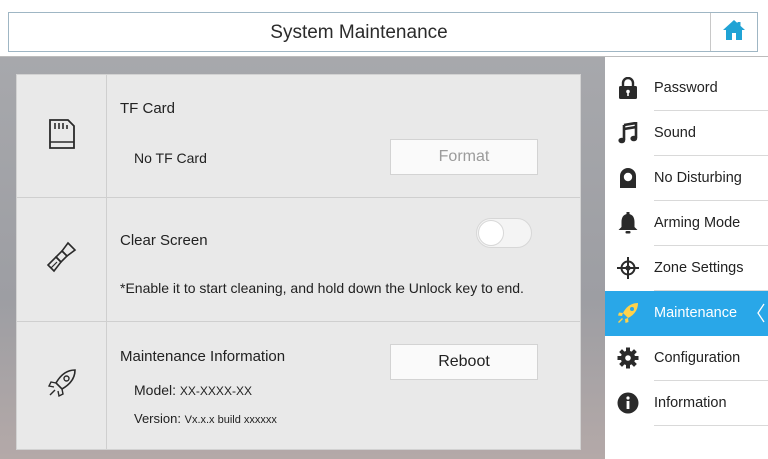 This screenshot has width=768, height=459. I want to click on music-note-icon, so click(628, 133).